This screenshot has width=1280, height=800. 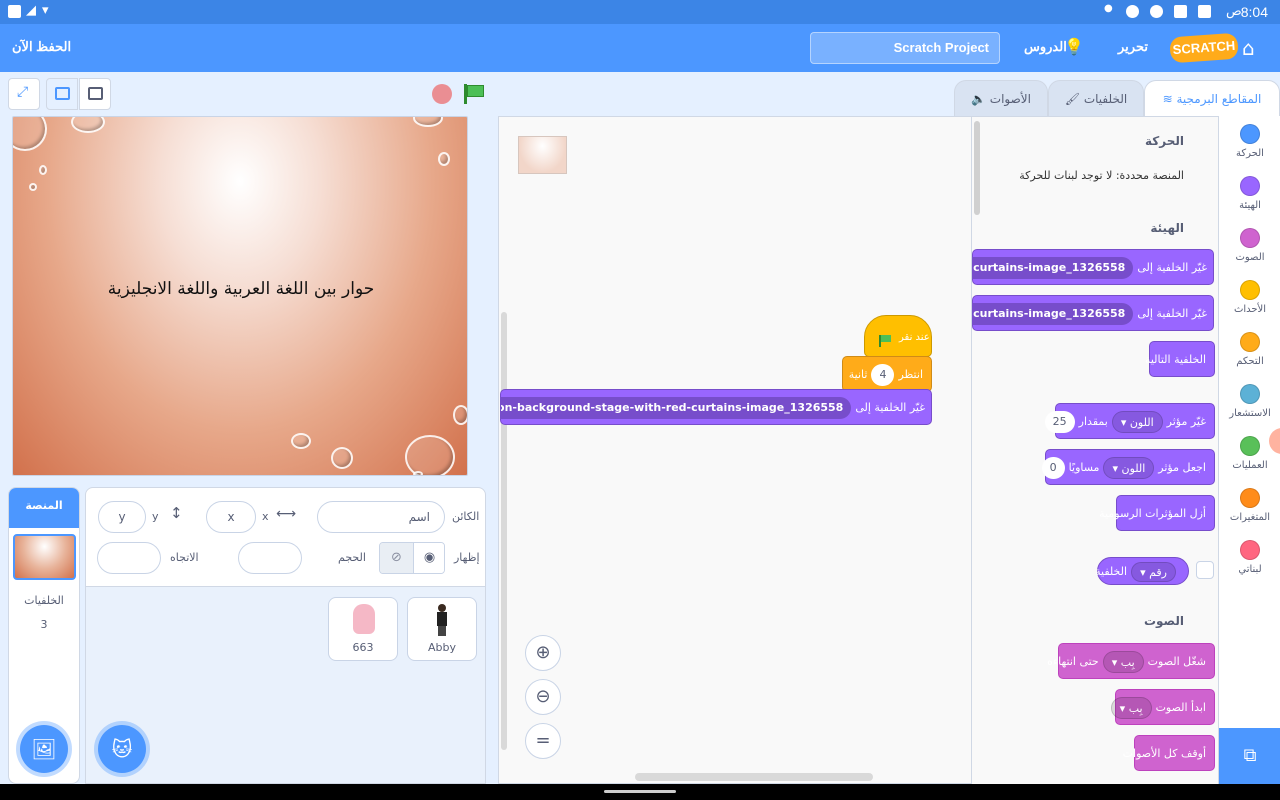 What do you see at coordinates (1212, 100) in the screenshot?
I see `tab-code: المقاطع البرمجية ≋` at bounding box center [1212, 100].